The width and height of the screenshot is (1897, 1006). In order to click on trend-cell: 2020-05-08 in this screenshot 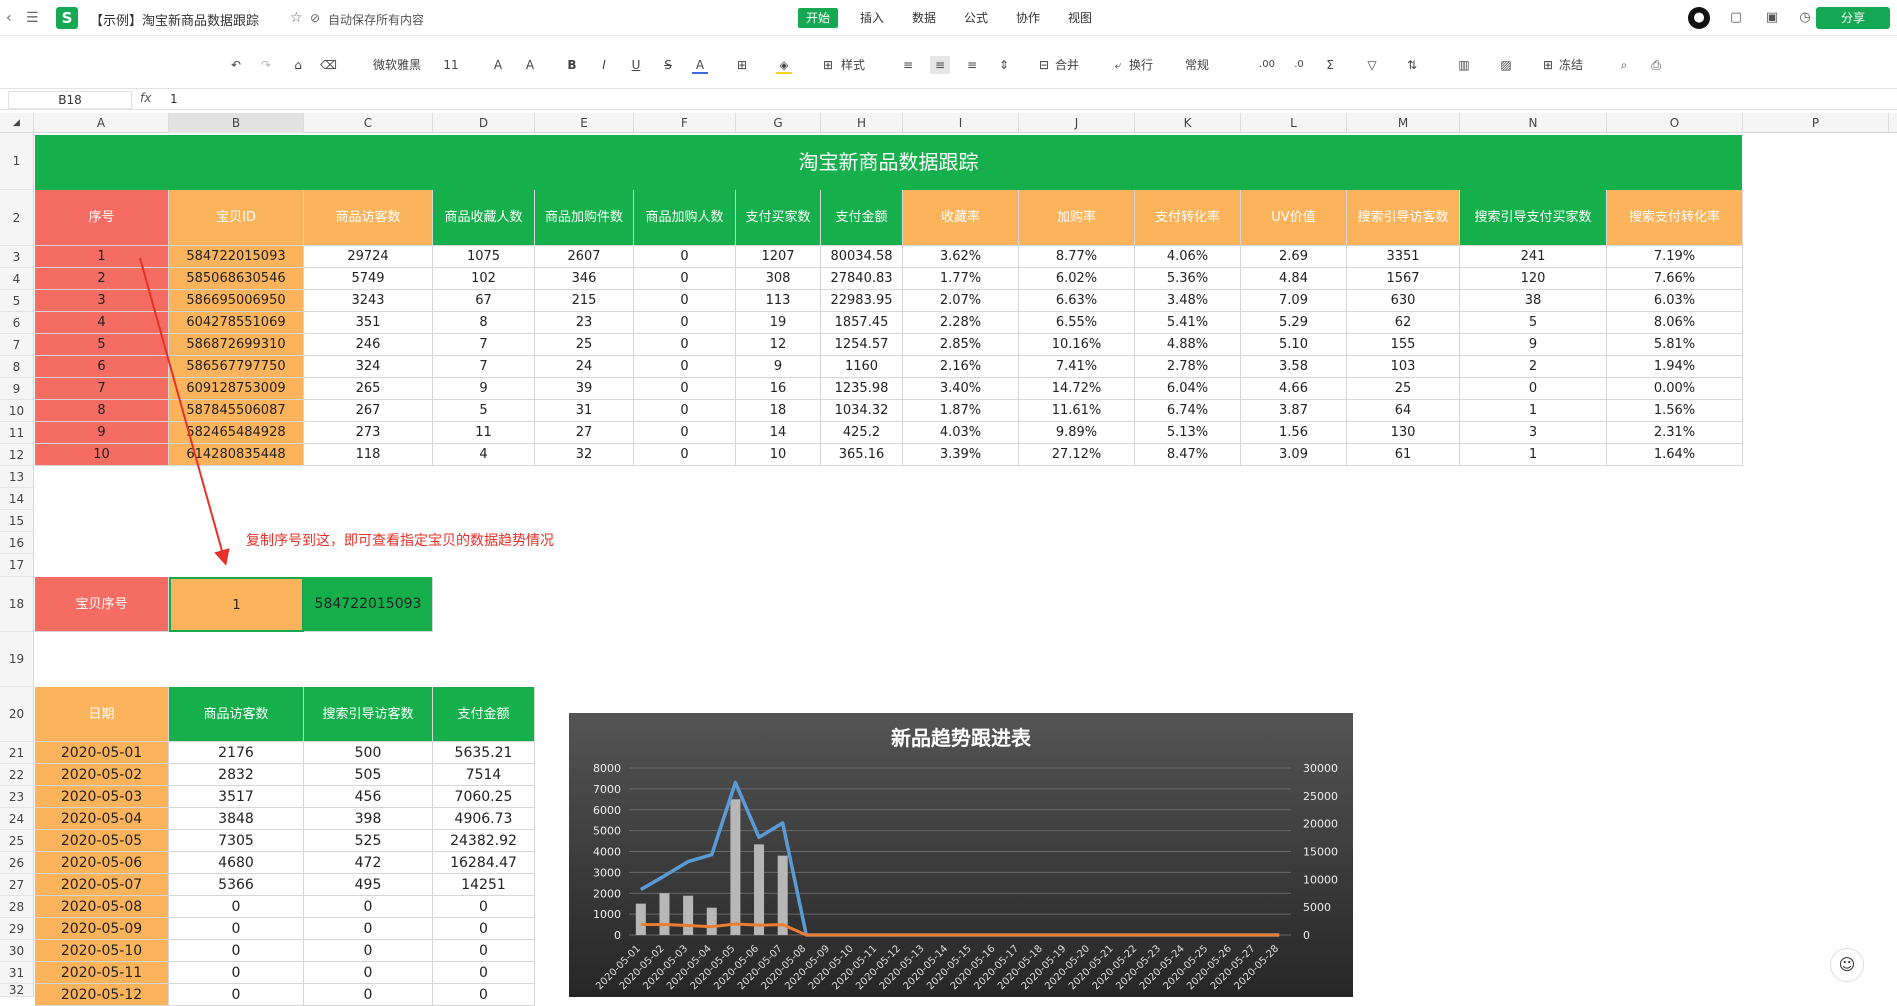, I will do `click(102, 907)`.